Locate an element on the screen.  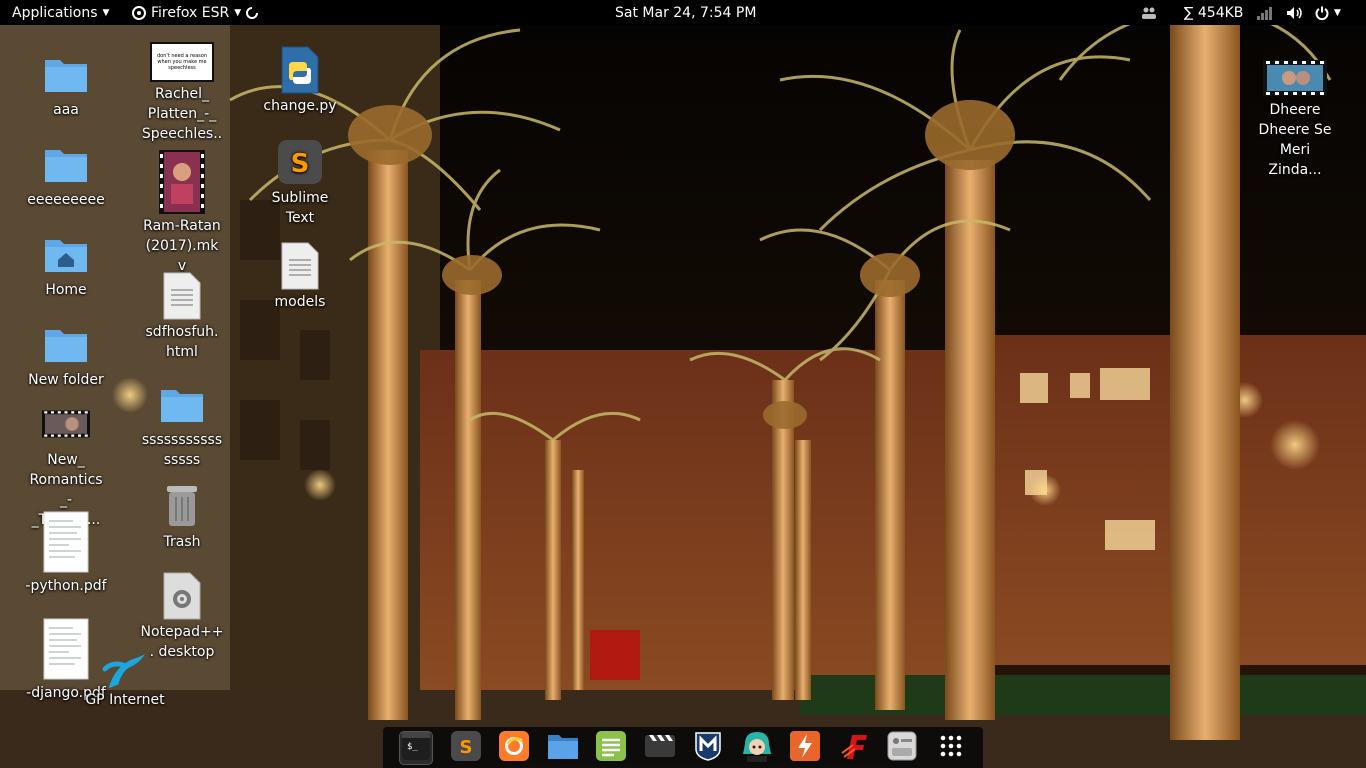
home-folder-icon is located at coordinates (66, 254).